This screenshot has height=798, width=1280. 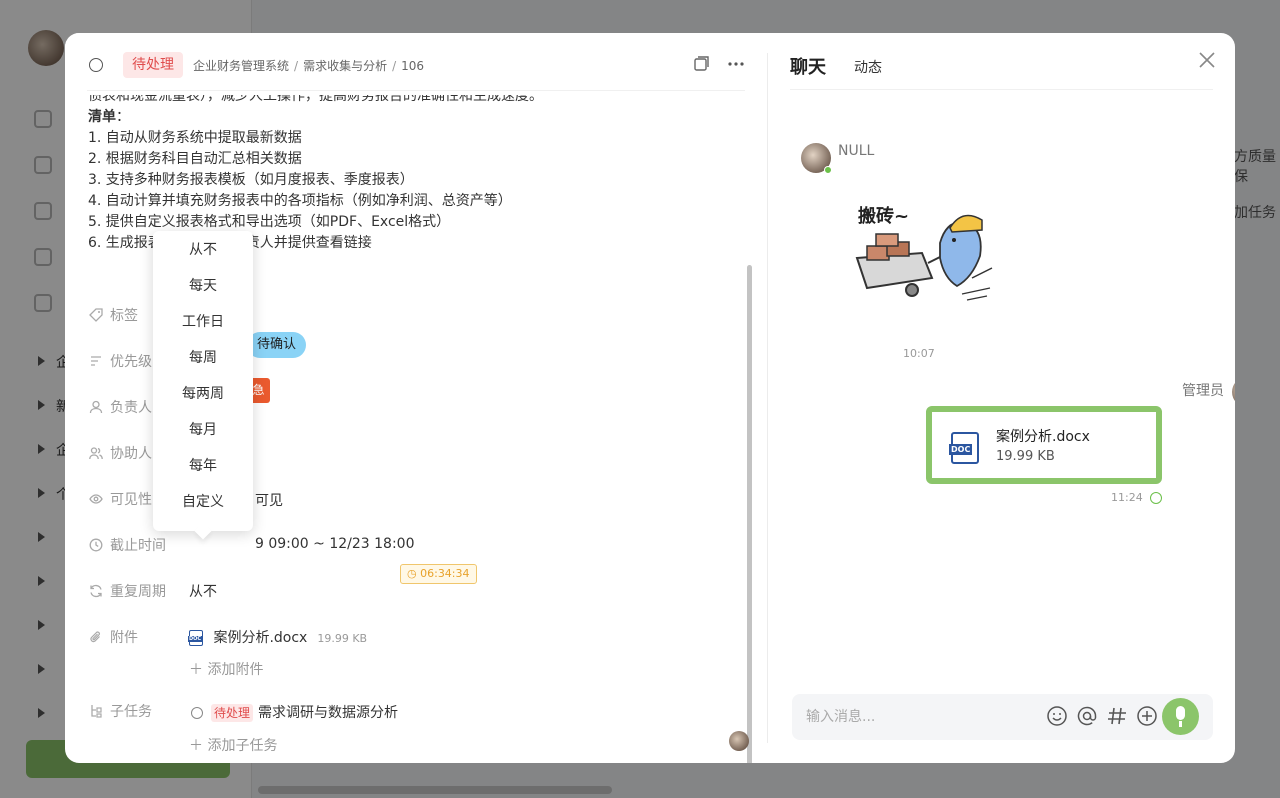 I want to click on breadcrumb: 企业财务管理系统 / 需求收集与分析/106, so click(x=309, y=66).